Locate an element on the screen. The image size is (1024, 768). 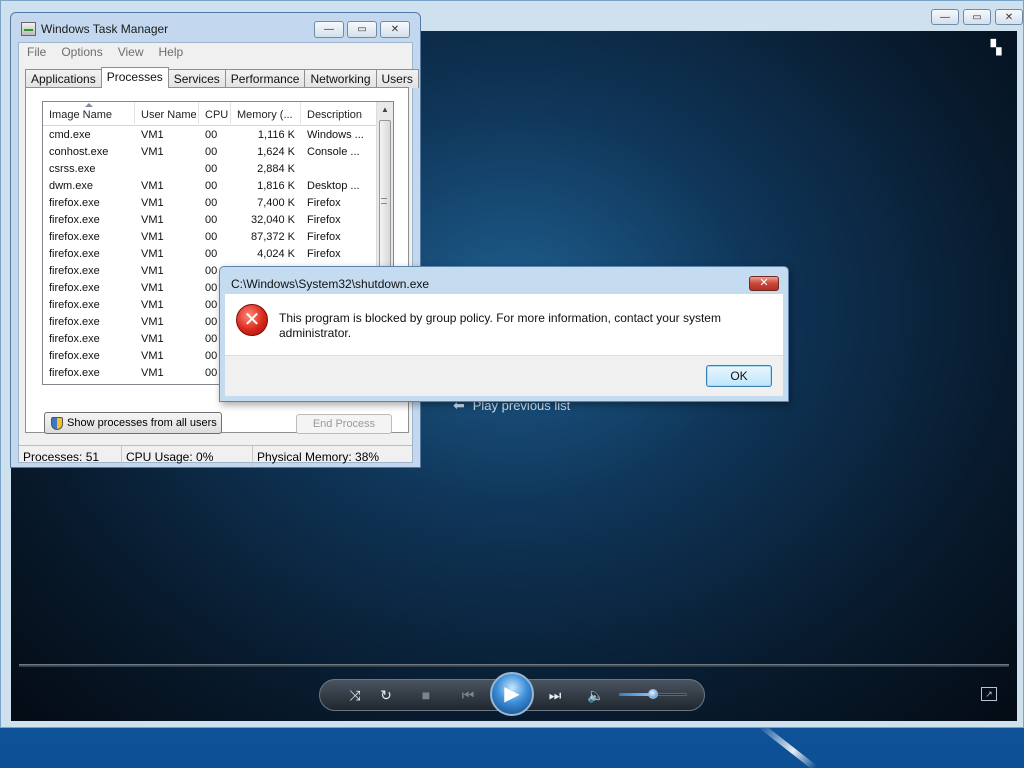
table-row: csrss.exe 00 2,884 K is located at coordinates (210, 169).